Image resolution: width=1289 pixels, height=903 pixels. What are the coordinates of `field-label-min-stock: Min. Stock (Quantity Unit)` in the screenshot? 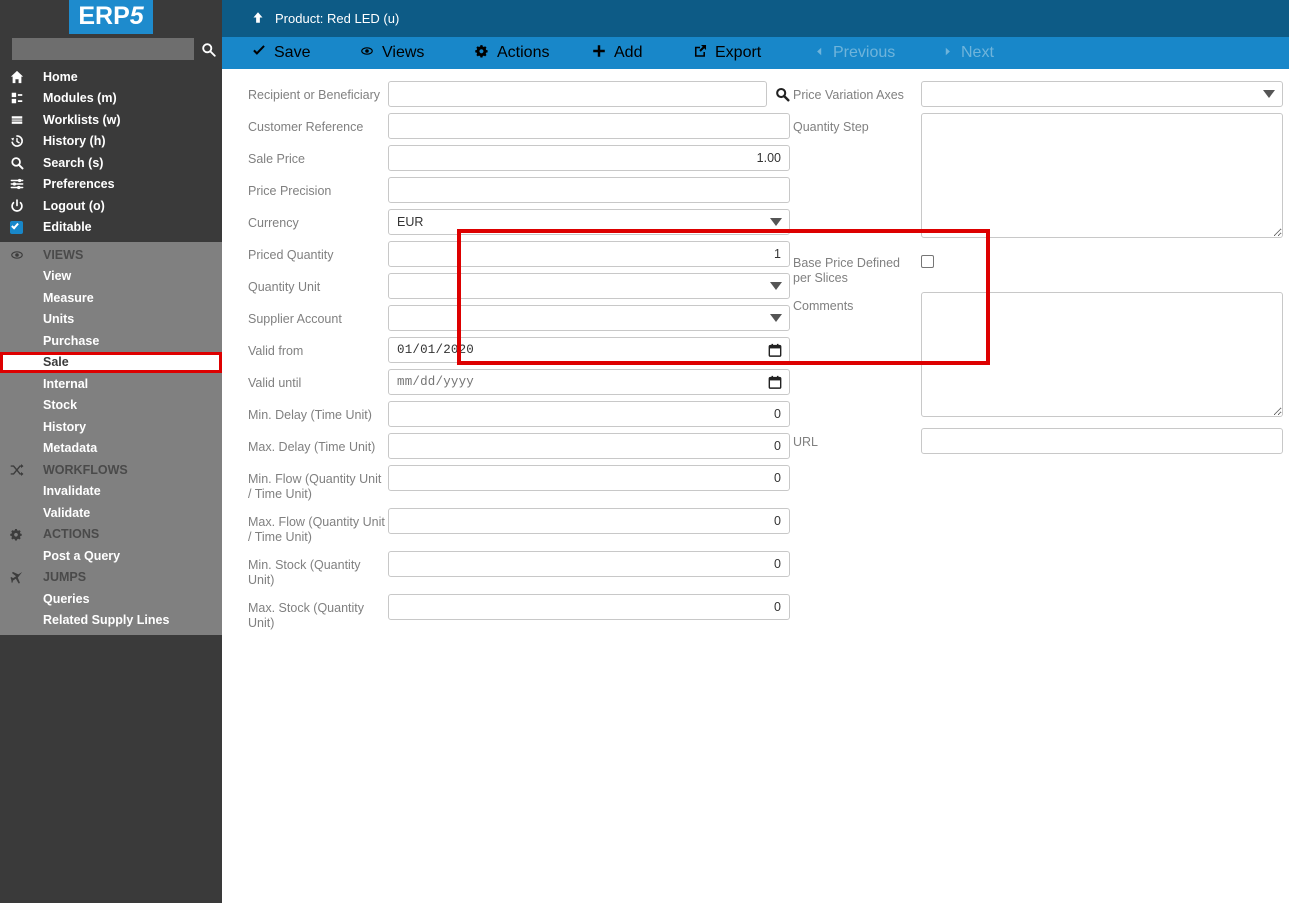 It's located at (304, 572).